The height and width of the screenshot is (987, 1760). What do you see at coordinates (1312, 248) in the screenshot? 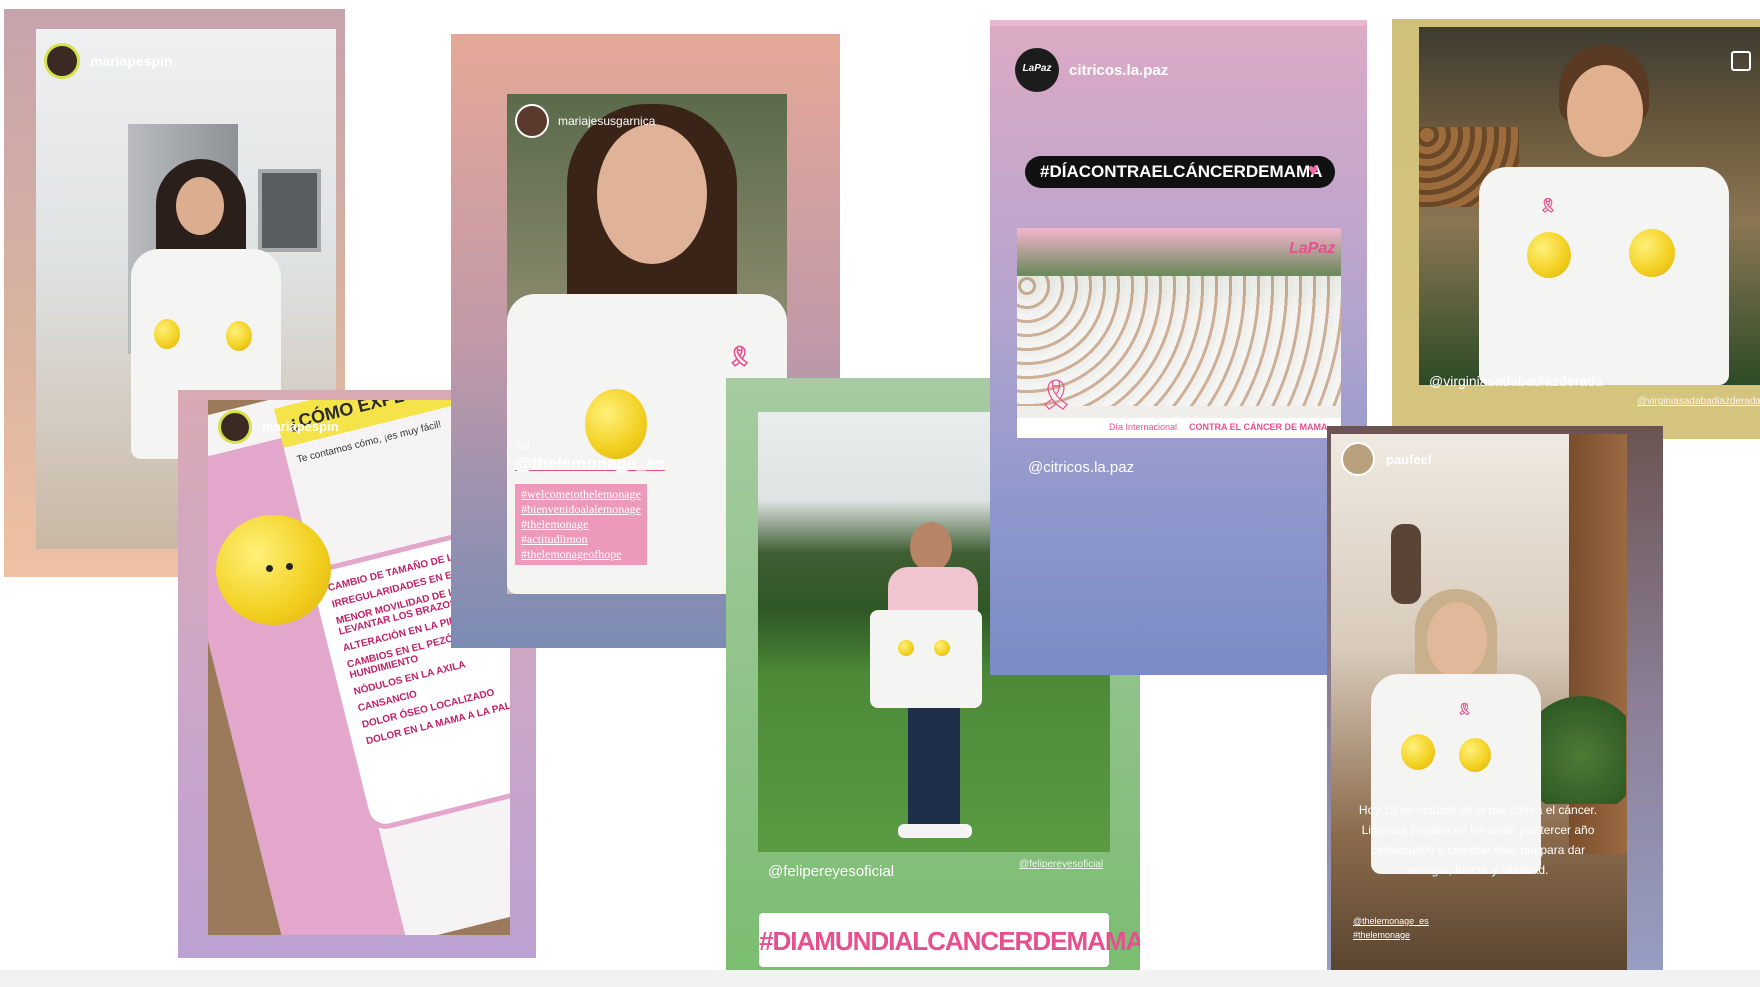
I see `photo-logo: LaPaz` at bounding box center [1312, 248].